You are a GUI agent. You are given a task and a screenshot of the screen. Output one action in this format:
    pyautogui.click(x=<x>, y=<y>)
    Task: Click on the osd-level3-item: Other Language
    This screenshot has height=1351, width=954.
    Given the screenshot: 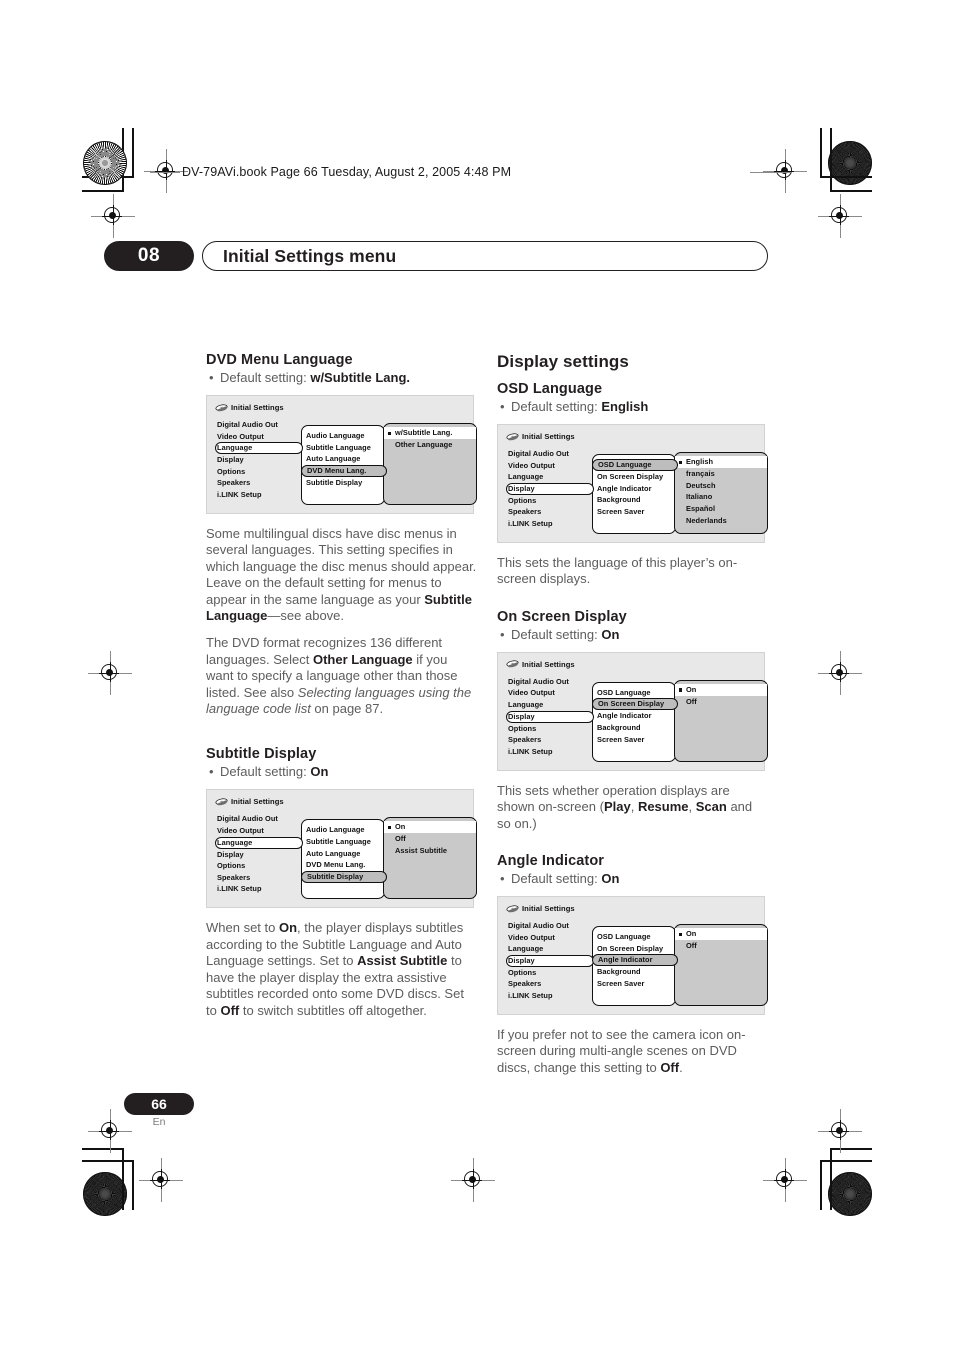 What is the action you would take?
    pyautogui.click(x=430, y=445)
    